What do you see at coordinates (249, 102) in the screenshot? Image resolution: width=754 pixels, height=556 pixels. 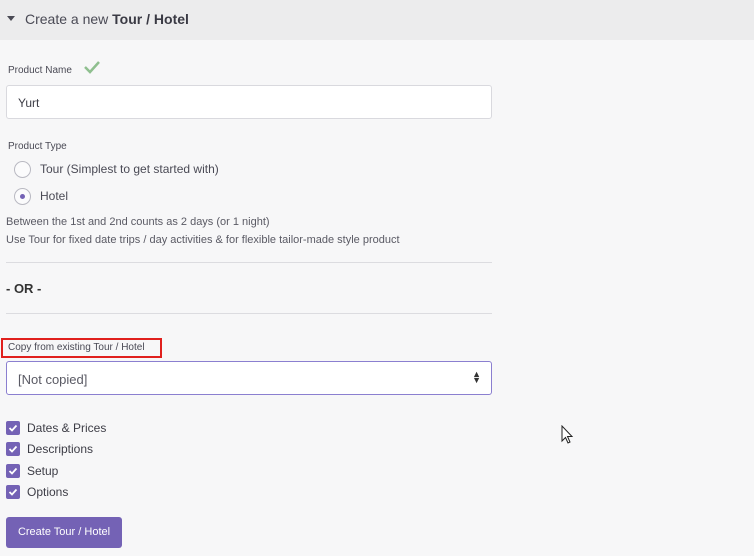 I see `product-name-input: Yurt` at bounding box center [249, 102].